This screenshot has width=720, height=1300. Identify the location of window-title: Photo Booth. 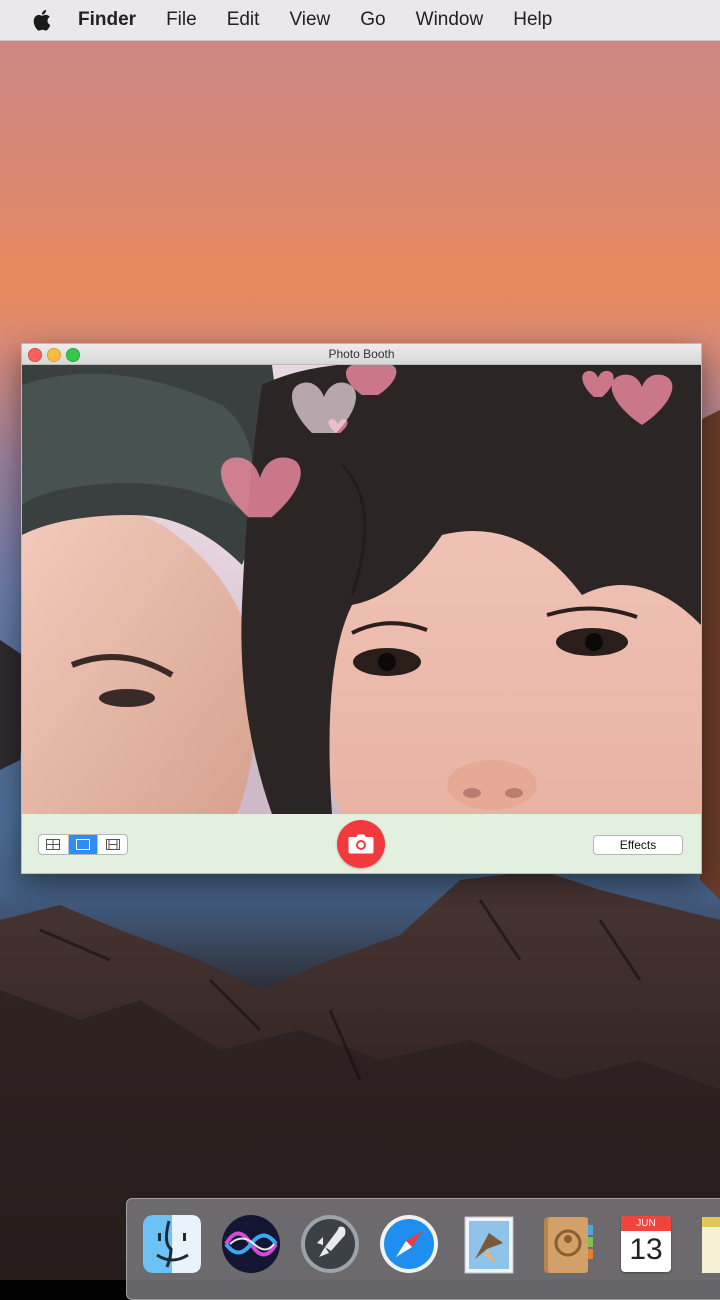
(361, 354).